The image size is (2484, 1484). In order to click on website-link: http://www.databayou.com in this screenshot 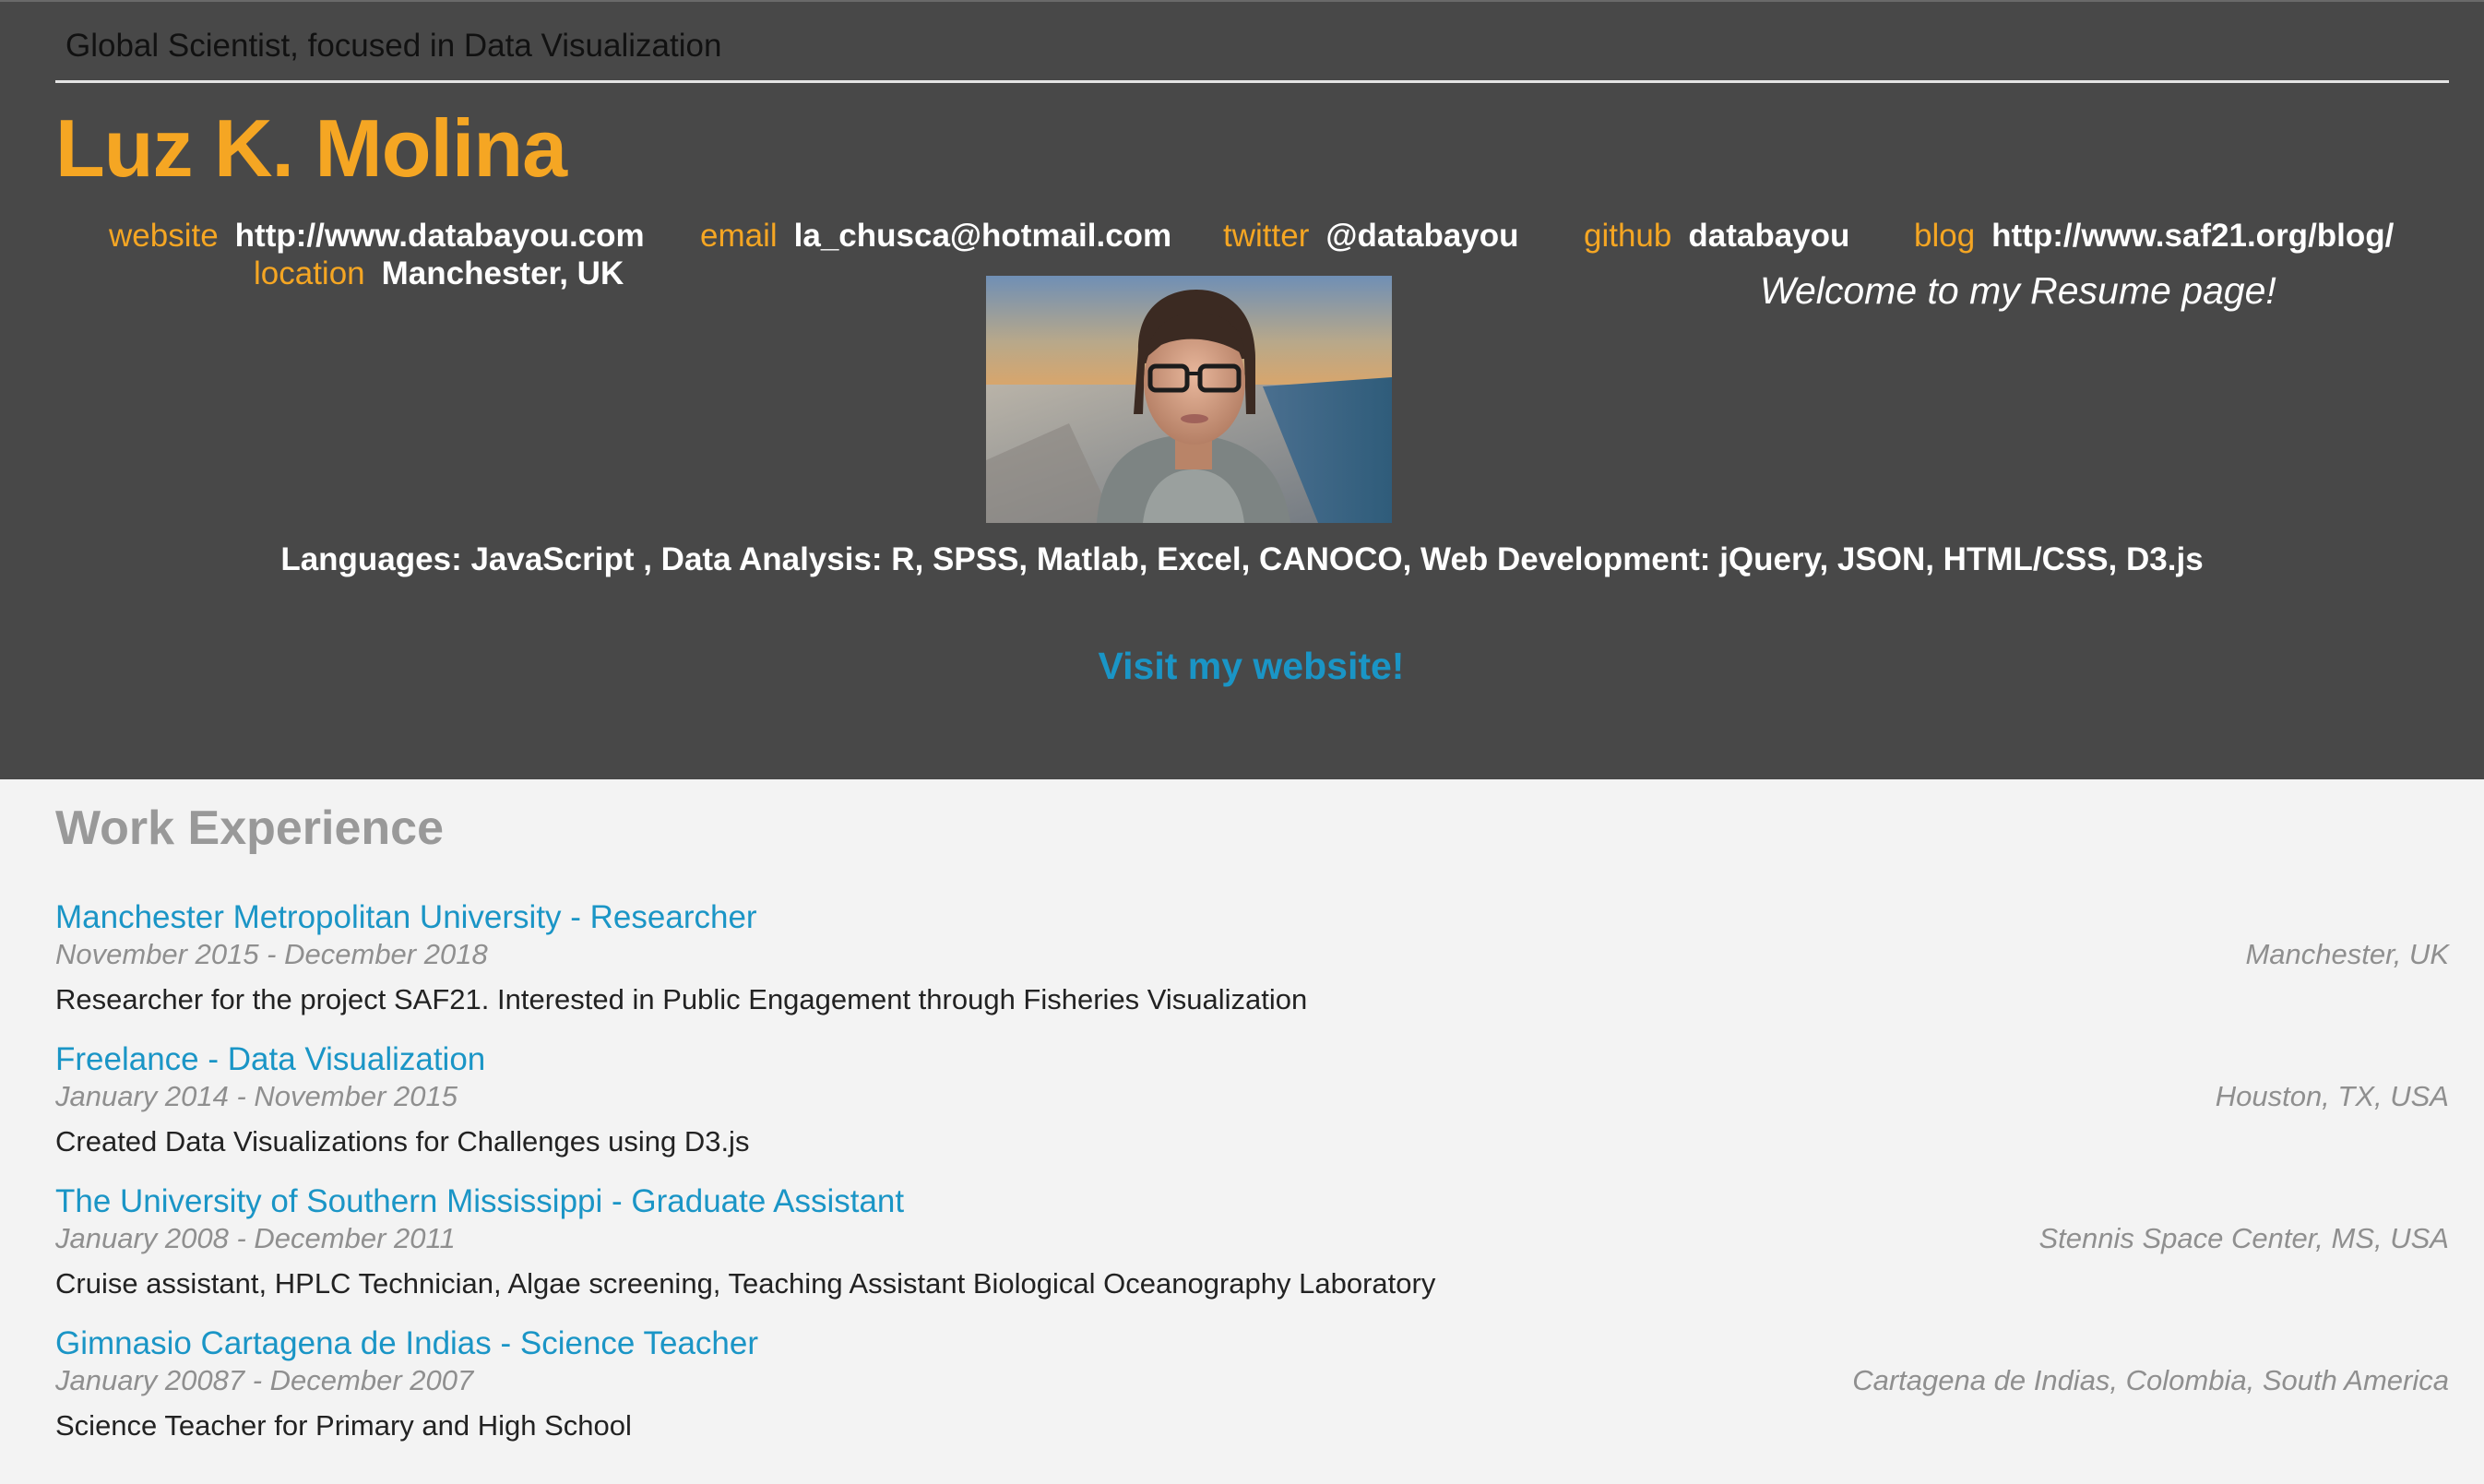, I will do `click(440, 236)`.